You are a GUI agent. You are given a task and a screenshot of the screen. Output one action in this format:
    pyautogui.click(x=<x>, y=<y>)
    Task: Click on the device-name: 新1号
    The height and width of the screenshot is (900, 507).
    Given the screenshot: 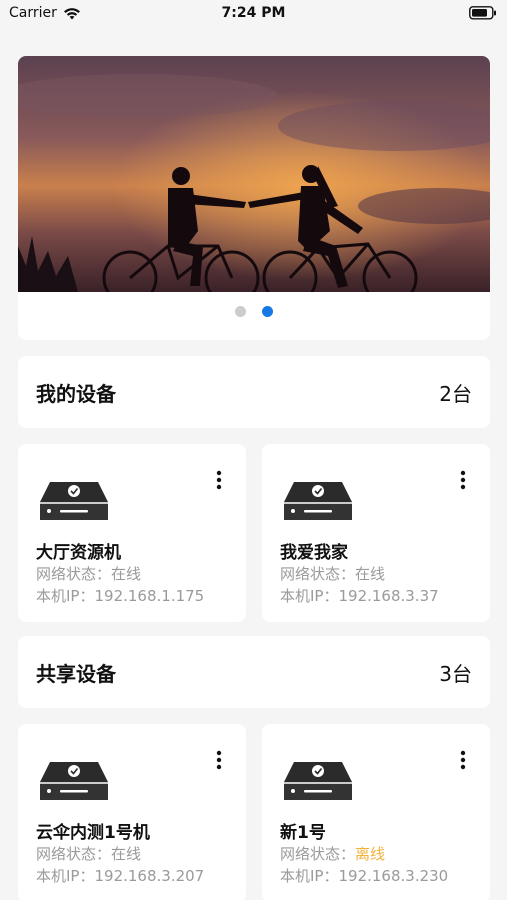 What is the action you would take?
    pyautogui.click(x=303, y=833)
    